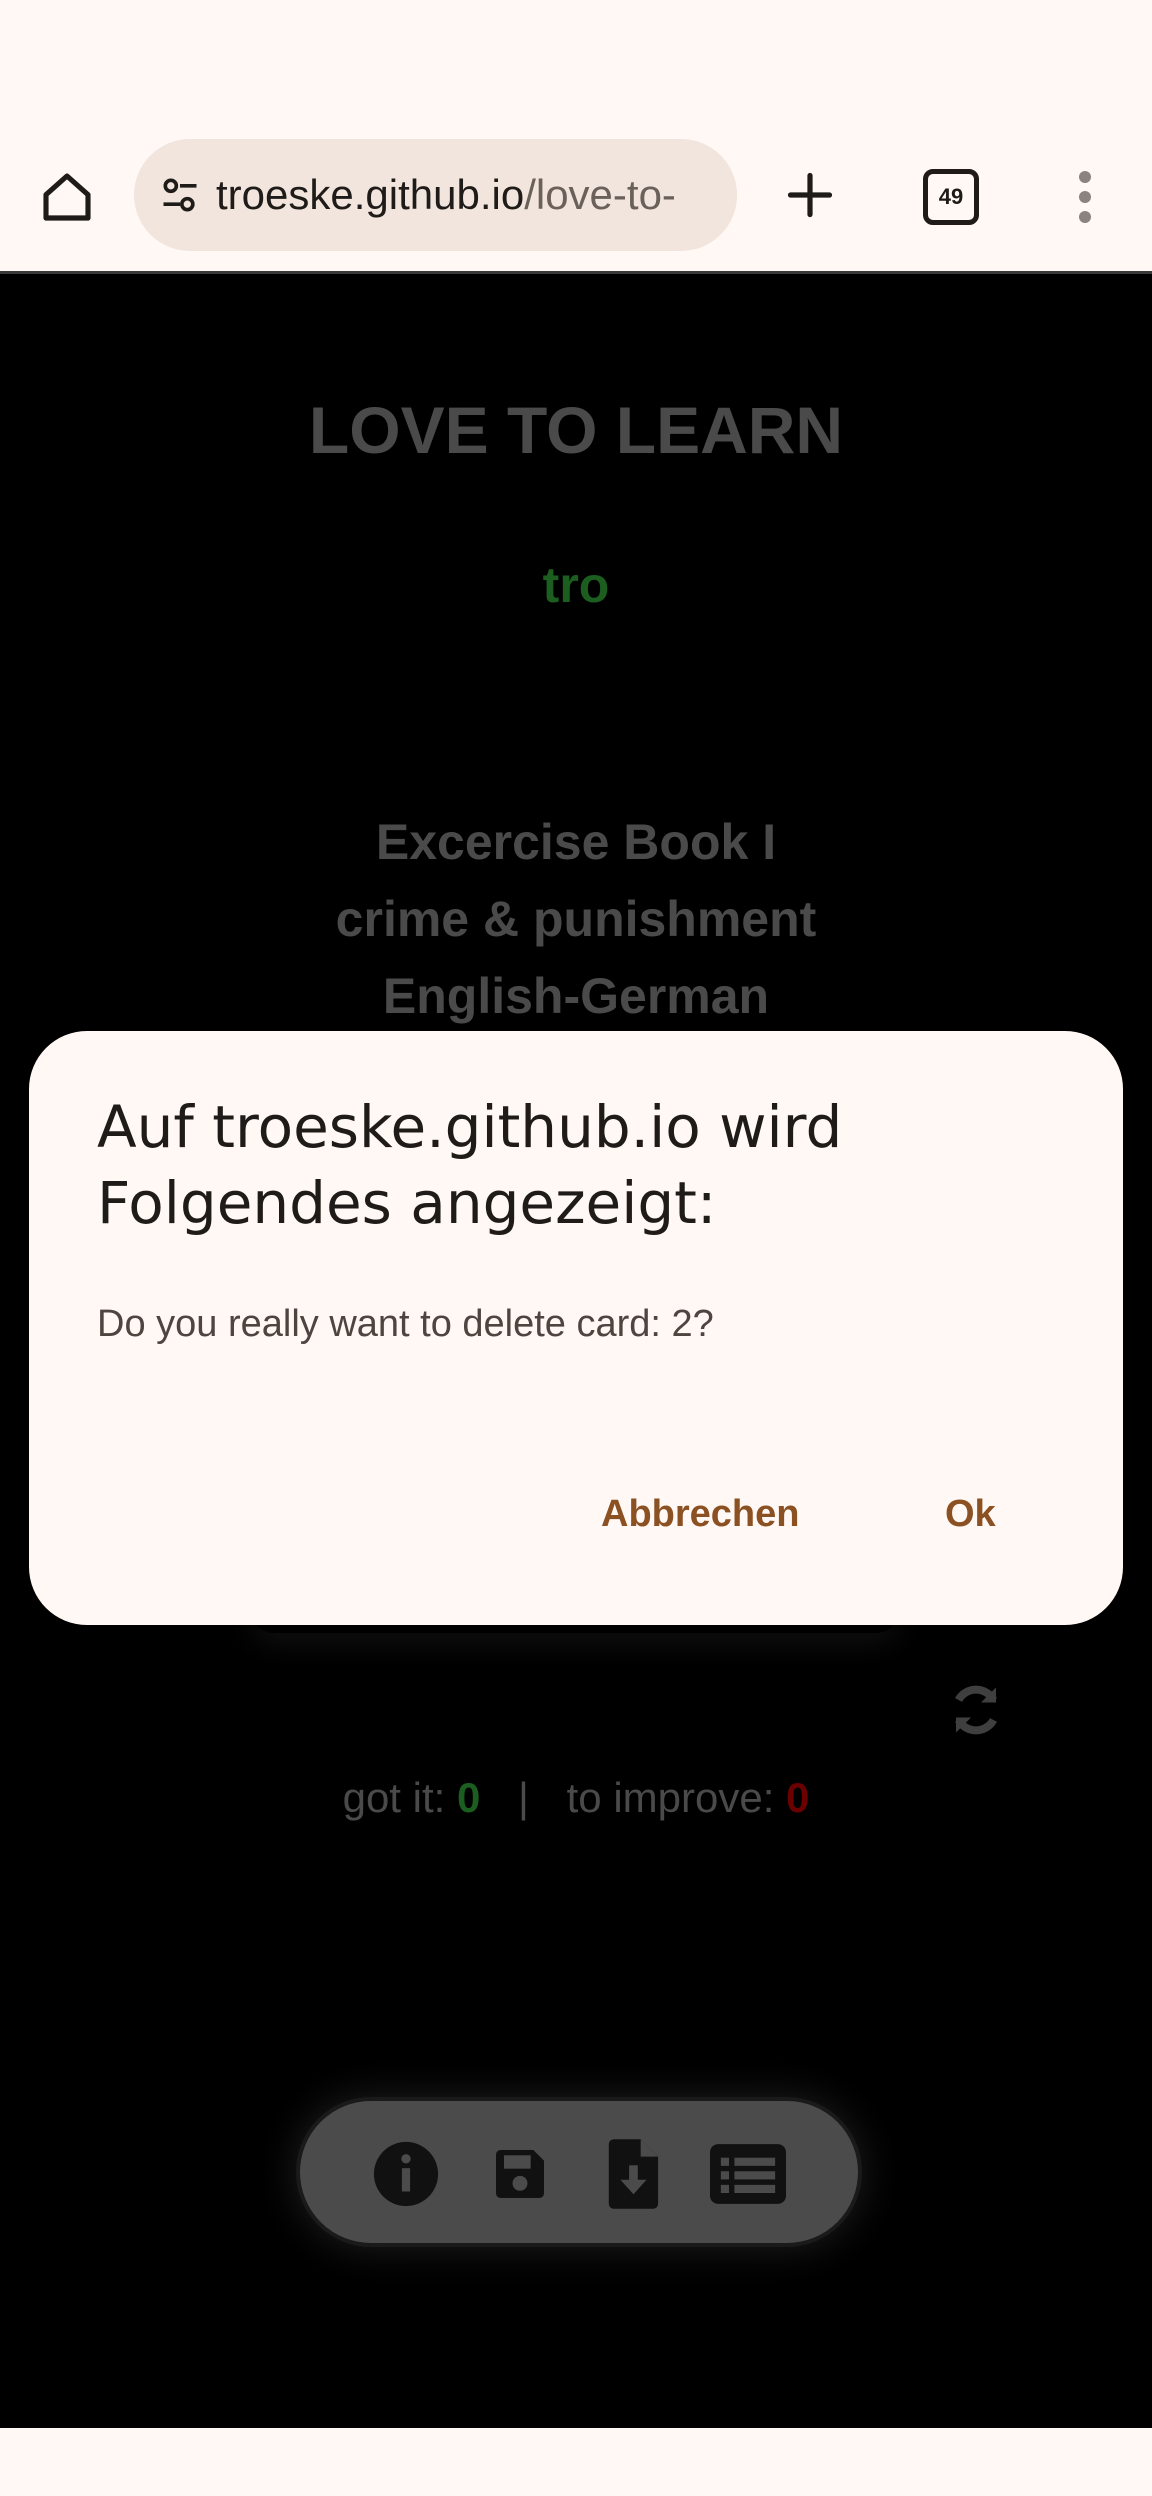 The image size is (1152, 2496). I want to click on url-text: troeske.github.io/love-to-, so click(446, 195).